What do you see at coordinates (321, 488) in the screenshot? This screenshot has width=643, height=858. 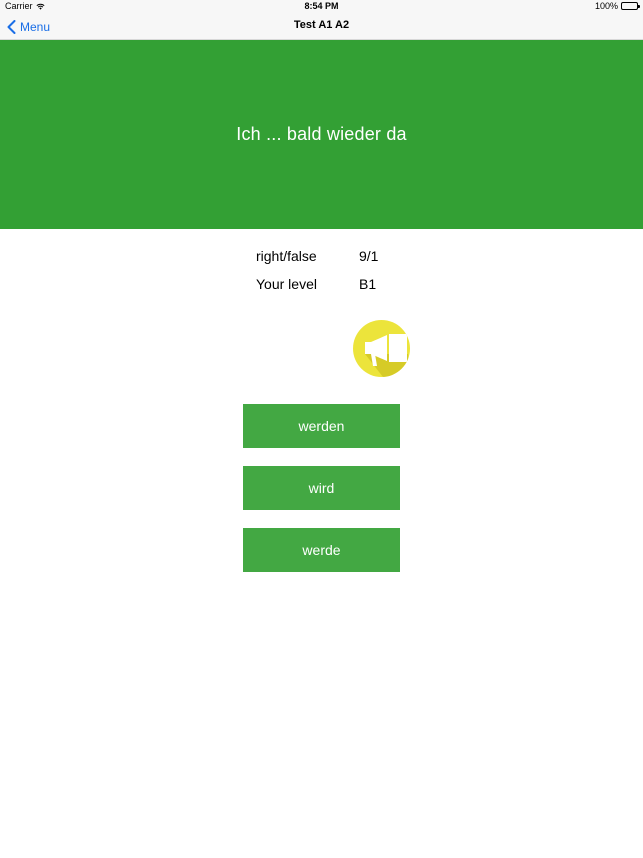 I see `answer-button-wird: wird` at bounding box center [321, 488].